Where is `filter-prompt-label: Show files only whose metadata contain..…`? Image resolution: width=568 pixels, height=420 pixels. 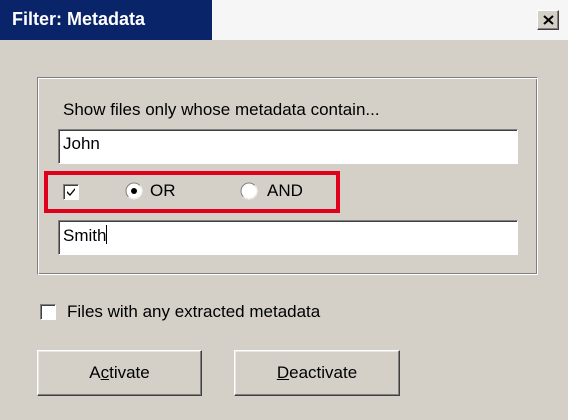 filter-prompt-label: Show files only whose metadata contain..… is located at coordinates (221, 109).